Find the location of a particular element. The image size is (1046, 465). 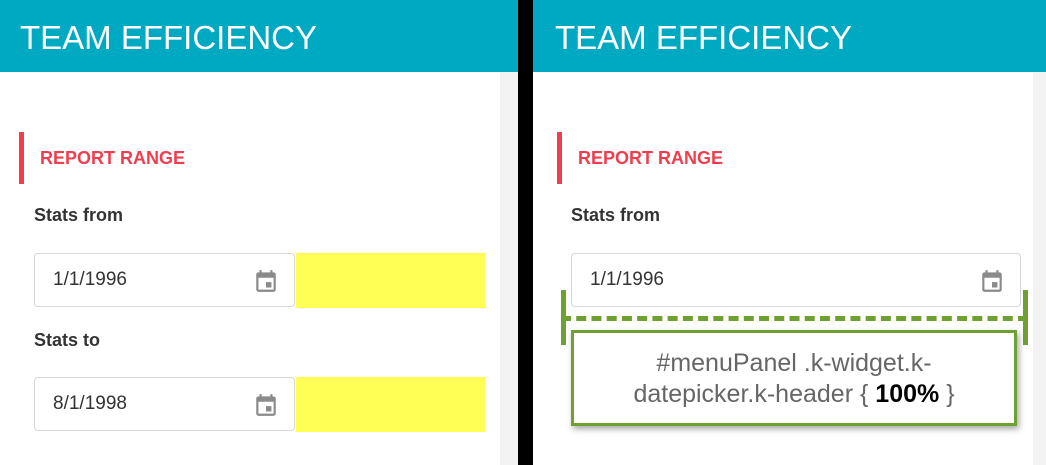

stats-to-input: 8/1/1998 is located at coordinates (90, 404).